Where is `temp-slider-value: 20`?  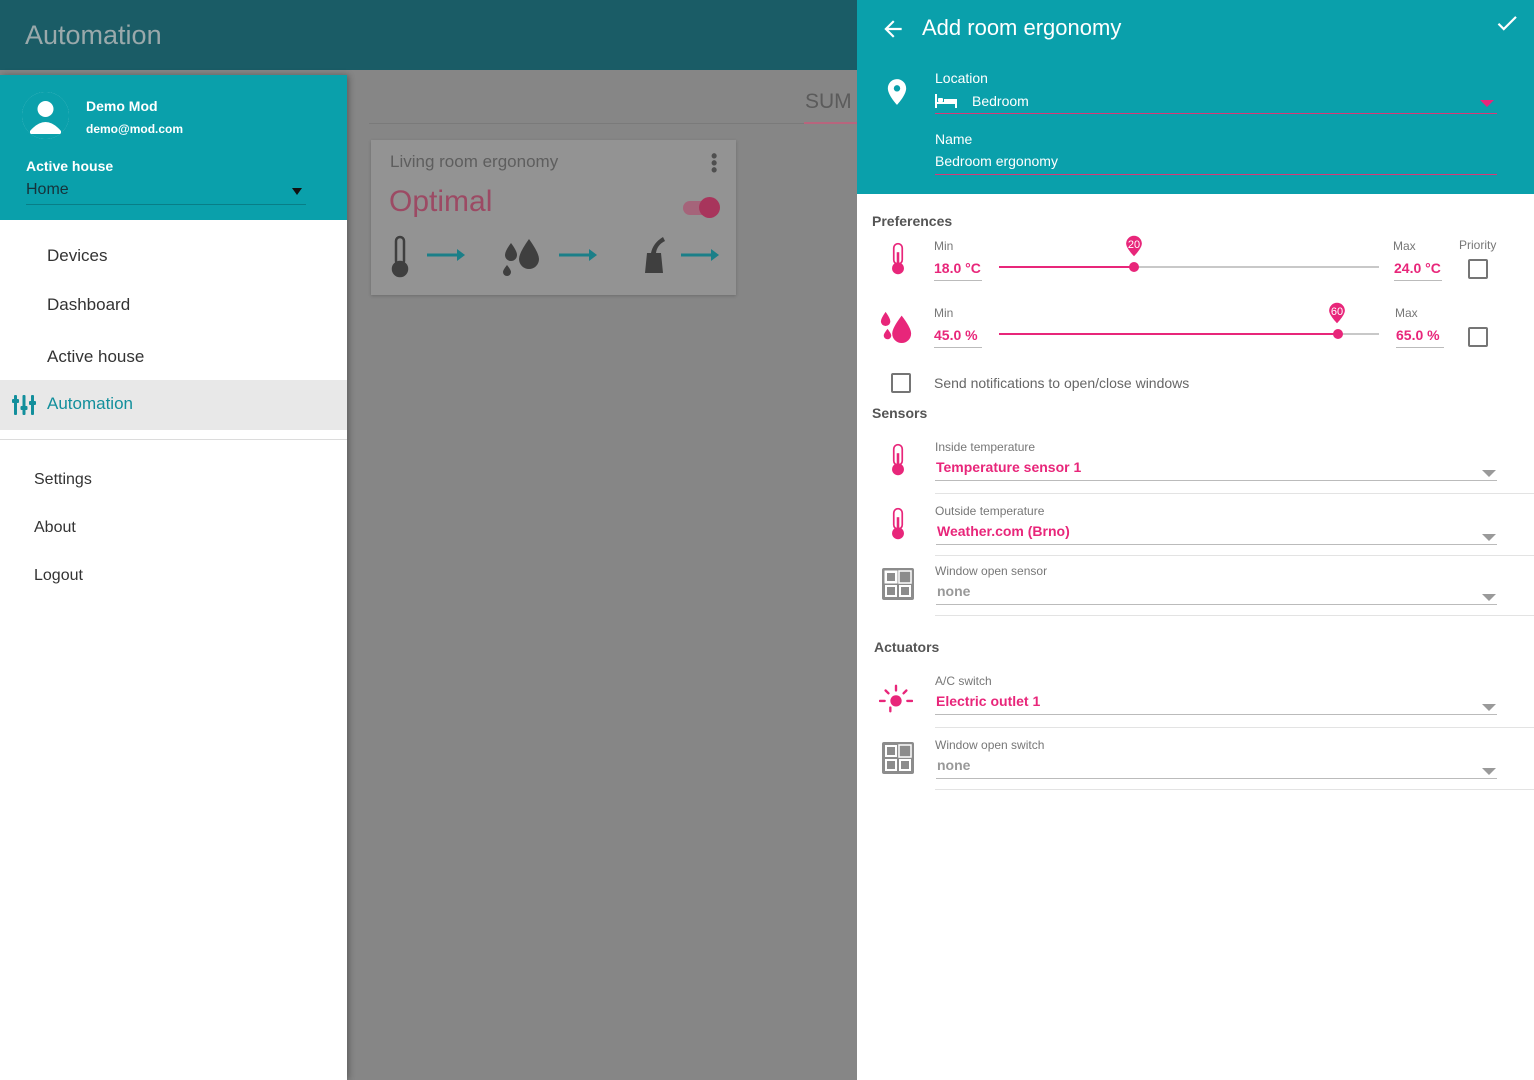
temp-slider-value: 20 is located at coordinates (1134, 246).